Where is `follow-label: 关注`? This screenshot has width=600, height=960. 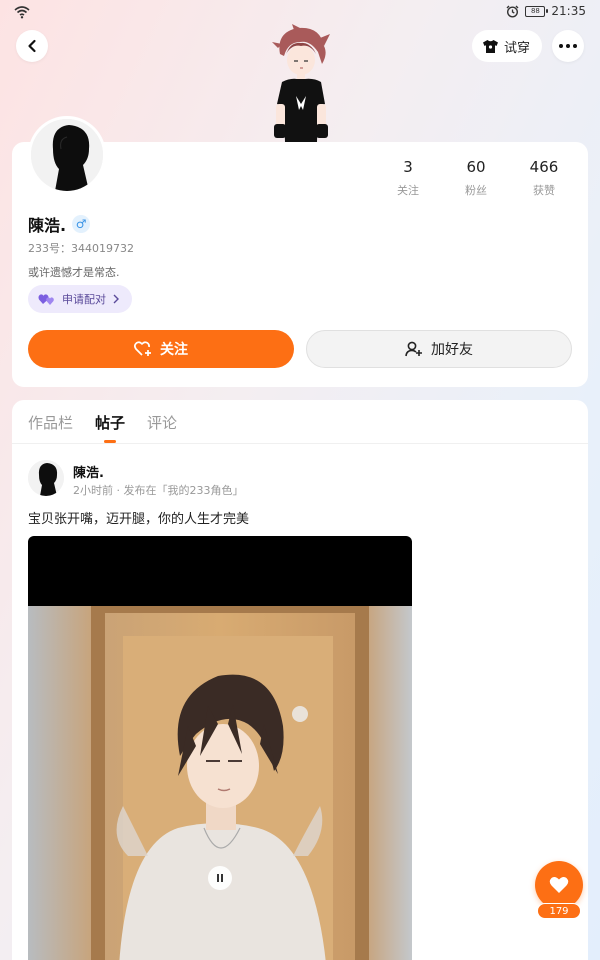
follow-label: 关注 is located at coordinates (174, 350).